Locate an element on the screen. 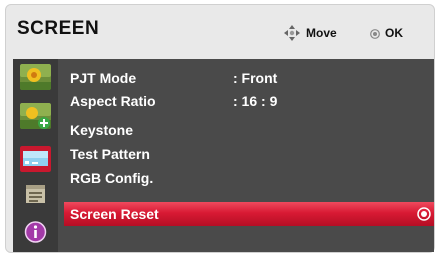 The height and width of the screenshot is (255, 440). options-icon is located at coordinates (35, 194).